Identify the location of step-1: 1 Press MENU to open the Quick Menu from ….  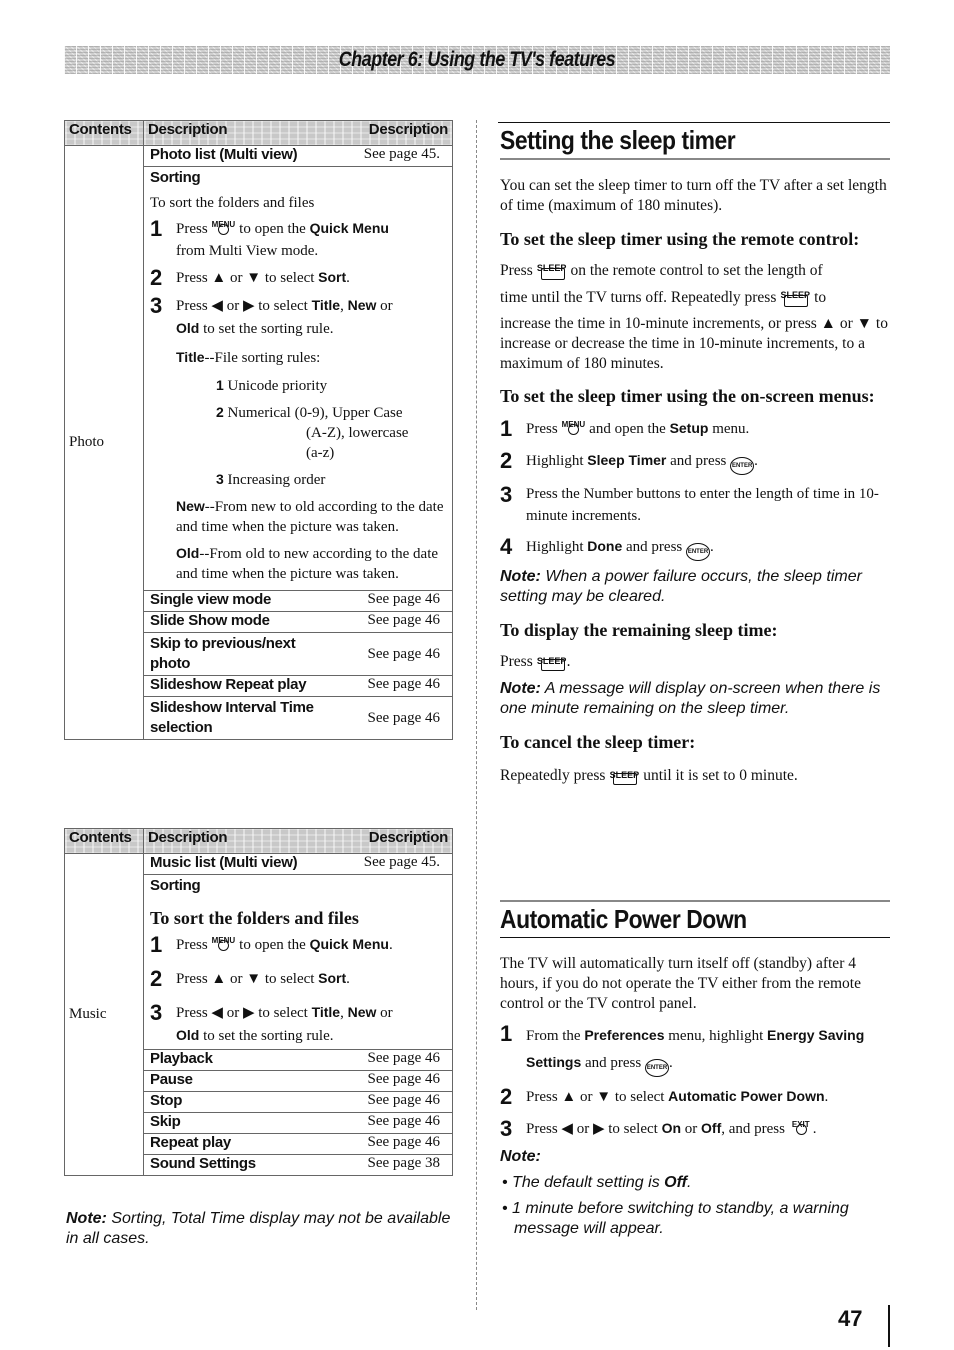
(269, 238).